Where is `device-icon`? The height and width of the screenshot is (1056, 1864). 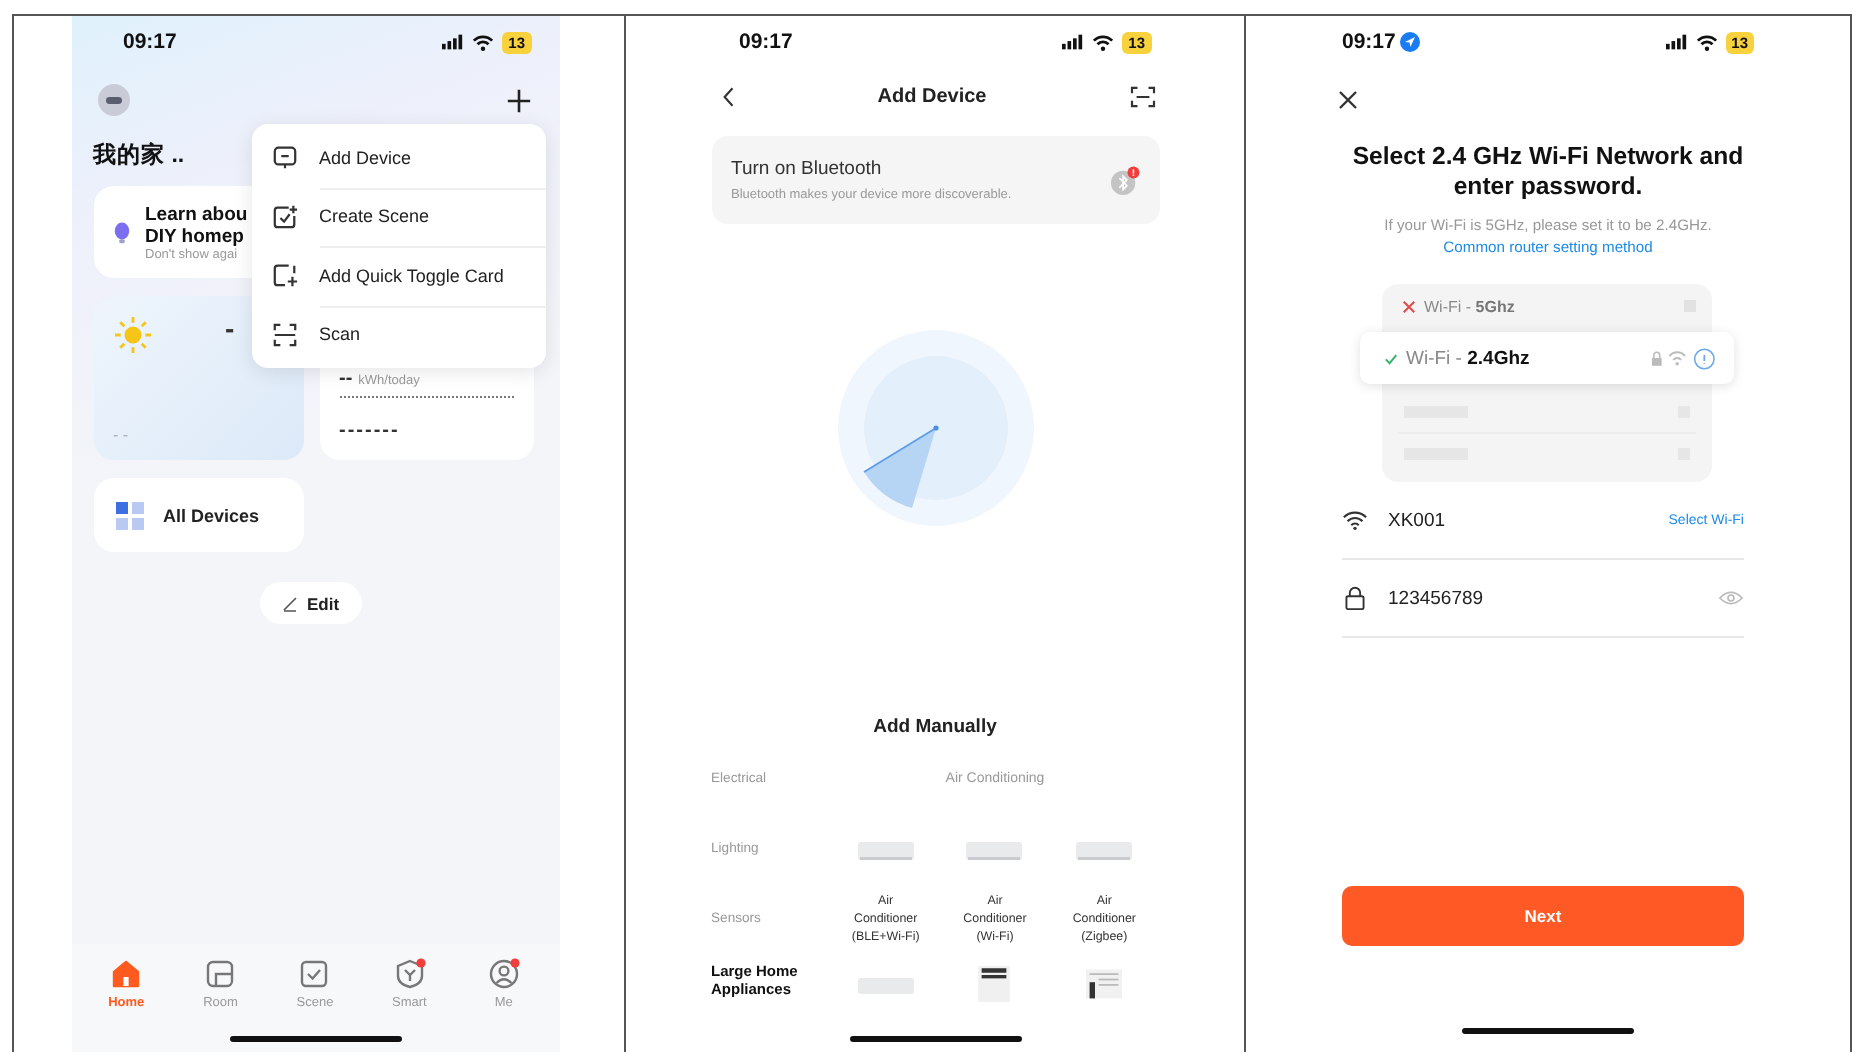
device-icon is located at coordinates (284, 157).